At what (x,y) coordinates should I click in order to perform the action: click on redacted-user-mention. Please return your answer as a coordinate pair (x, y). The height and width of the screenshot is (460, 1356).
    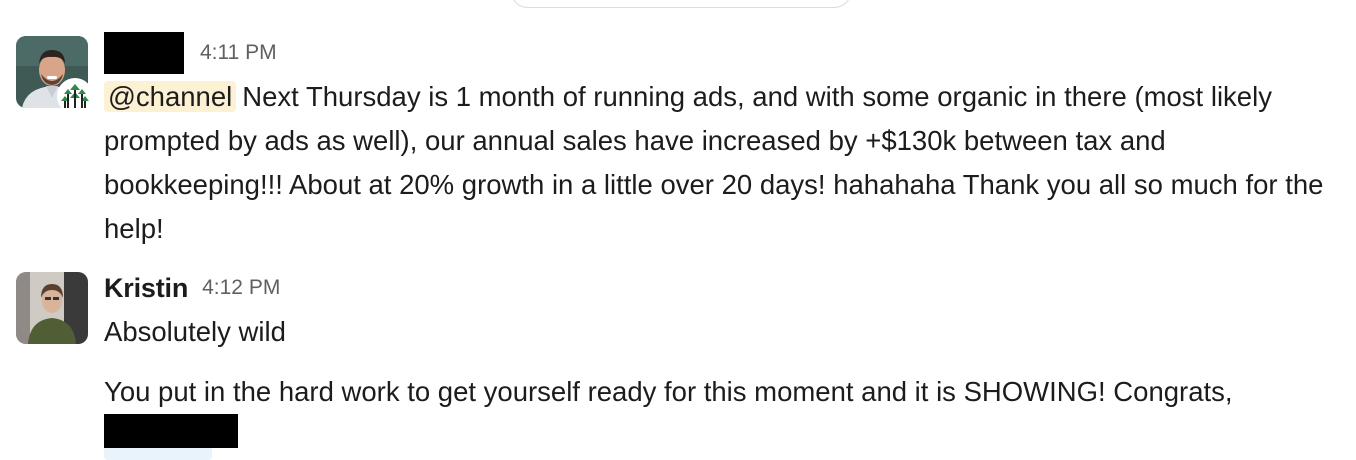
    Looking at the image, I should click on (171, 431).